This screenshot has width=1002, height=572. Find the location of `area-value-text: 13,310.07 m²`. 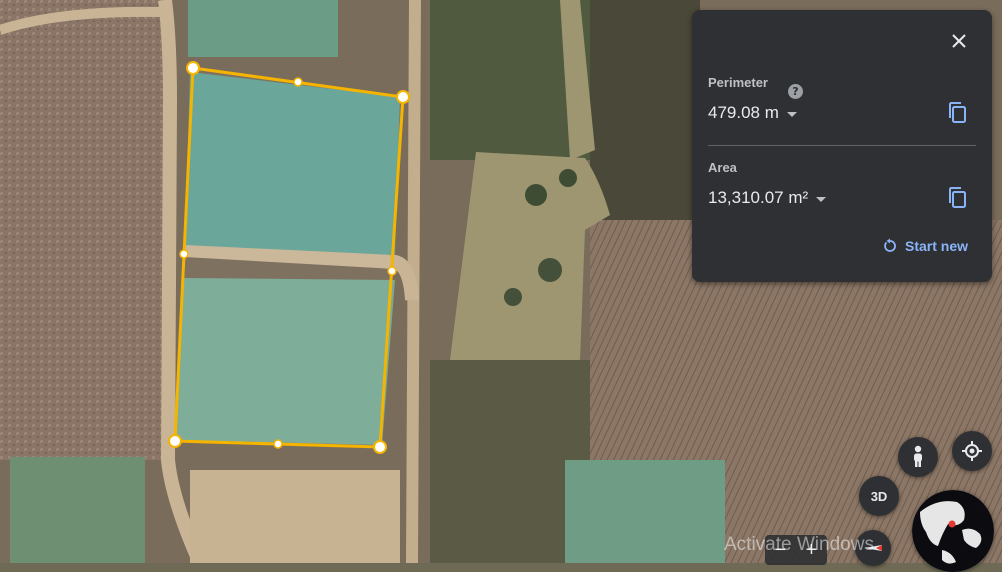

area-value-text: 13,310.07 m² is located at coordinates (758, 197).